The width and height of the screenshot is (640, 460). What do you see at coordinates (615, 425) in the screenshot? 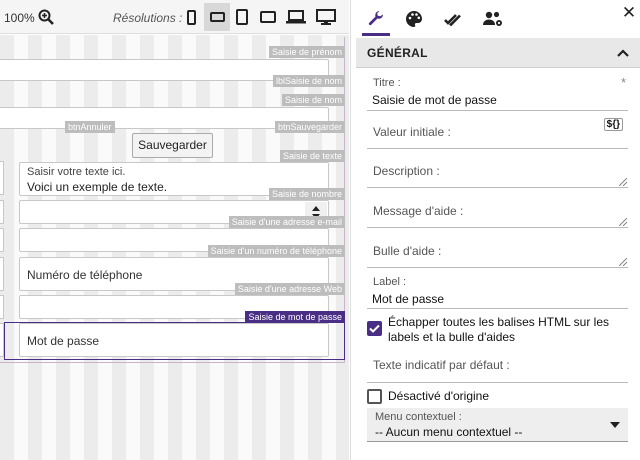
I see `chevron-down-icon` at bounding box center [615, 425].